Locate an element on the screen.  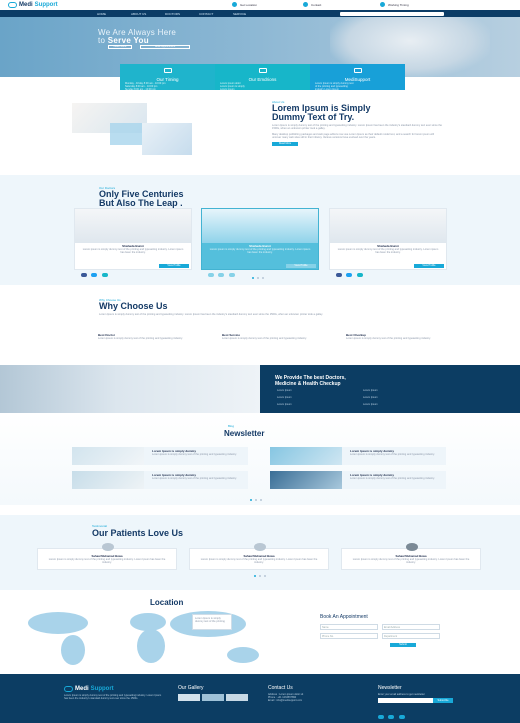
footer-newsletter-title: Newsletter is located at coordinates (390, 688).